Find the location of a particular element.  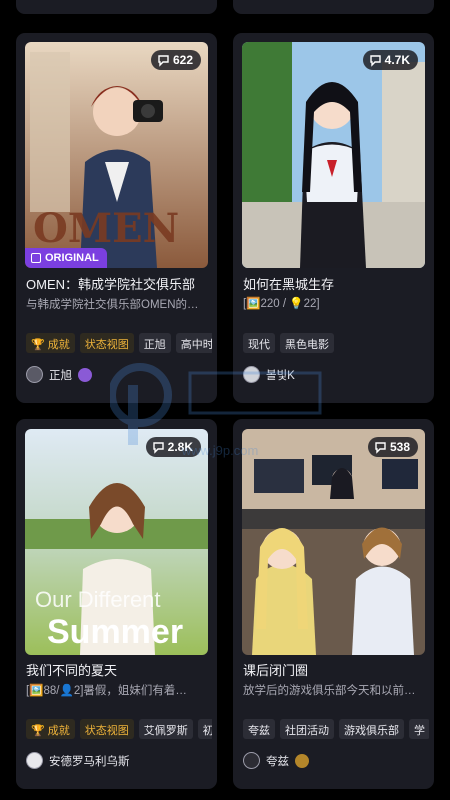

author-row: 安德罗马利乌斯 is located at coordinates (78, 760).